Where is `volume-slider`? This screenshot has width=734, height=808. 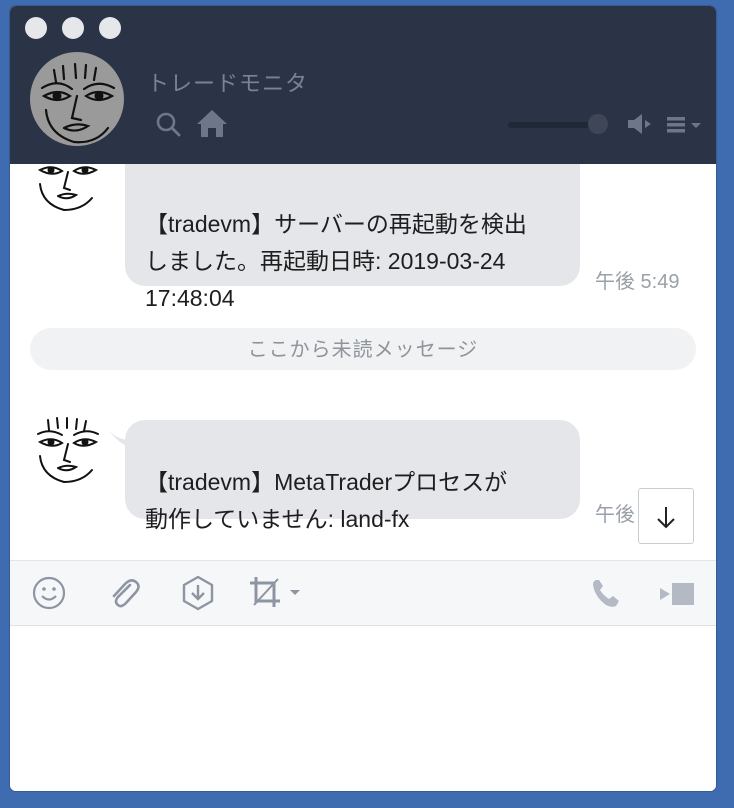 volume-slider is located at coordinates (554, 125).